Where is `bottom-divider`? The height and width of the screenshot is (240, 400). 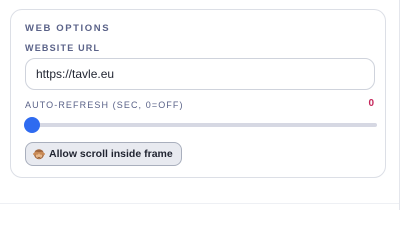 bottom-divider is located at coordinates (199, 203).